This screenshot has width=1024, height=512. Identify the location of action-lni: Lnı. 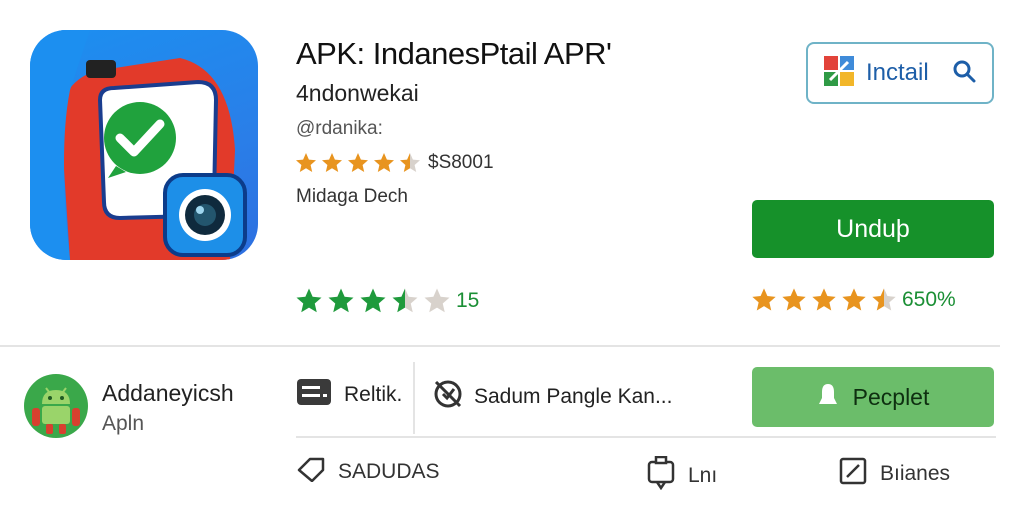
(682, 475).